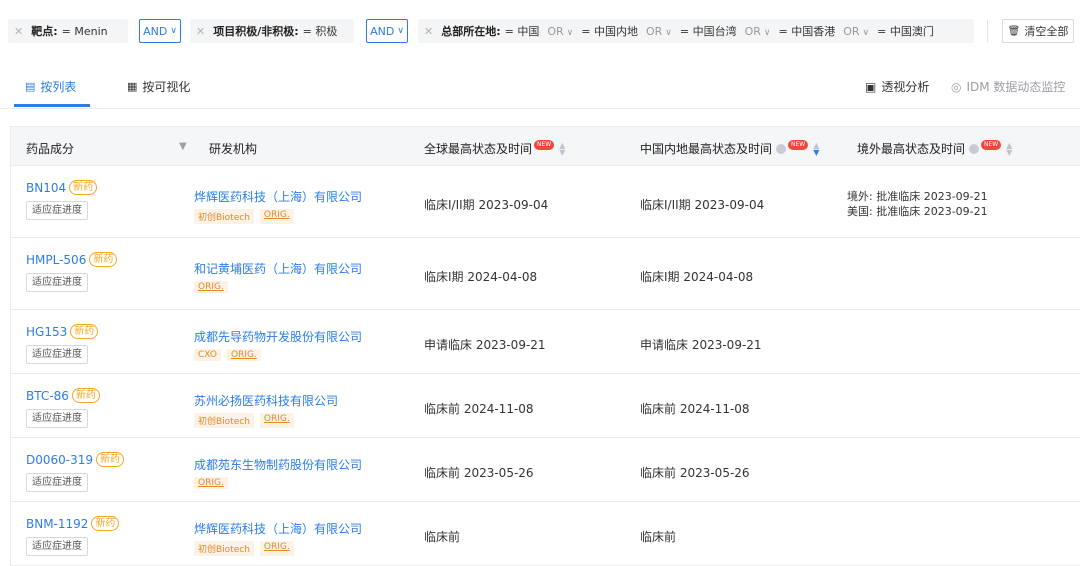  What do you see at coordinates (522, 31) in the screenshot?
I see `filter-value: = 中国` at bounding box center [522, 31].